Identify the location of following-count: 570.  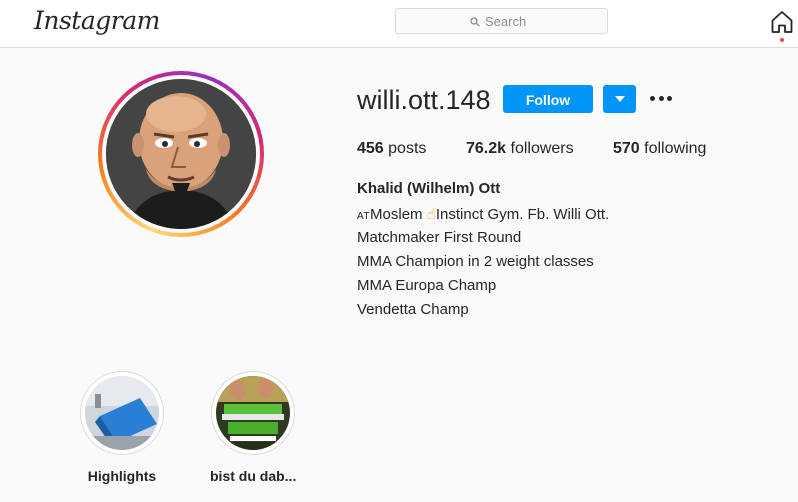
(626, 148).